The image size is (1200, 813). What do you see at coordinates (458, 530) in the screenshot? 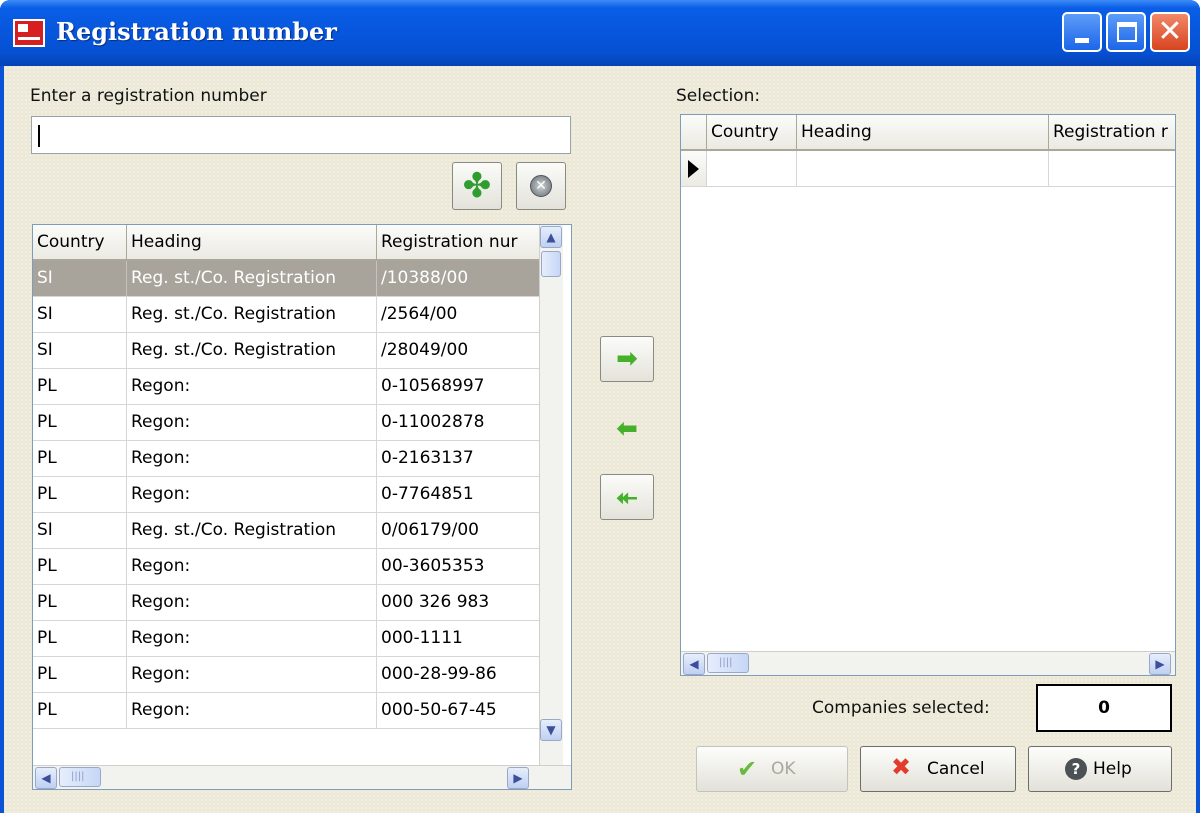
I see `result-cell-registration: 0/06179/00` at bounding box center [458, 530].